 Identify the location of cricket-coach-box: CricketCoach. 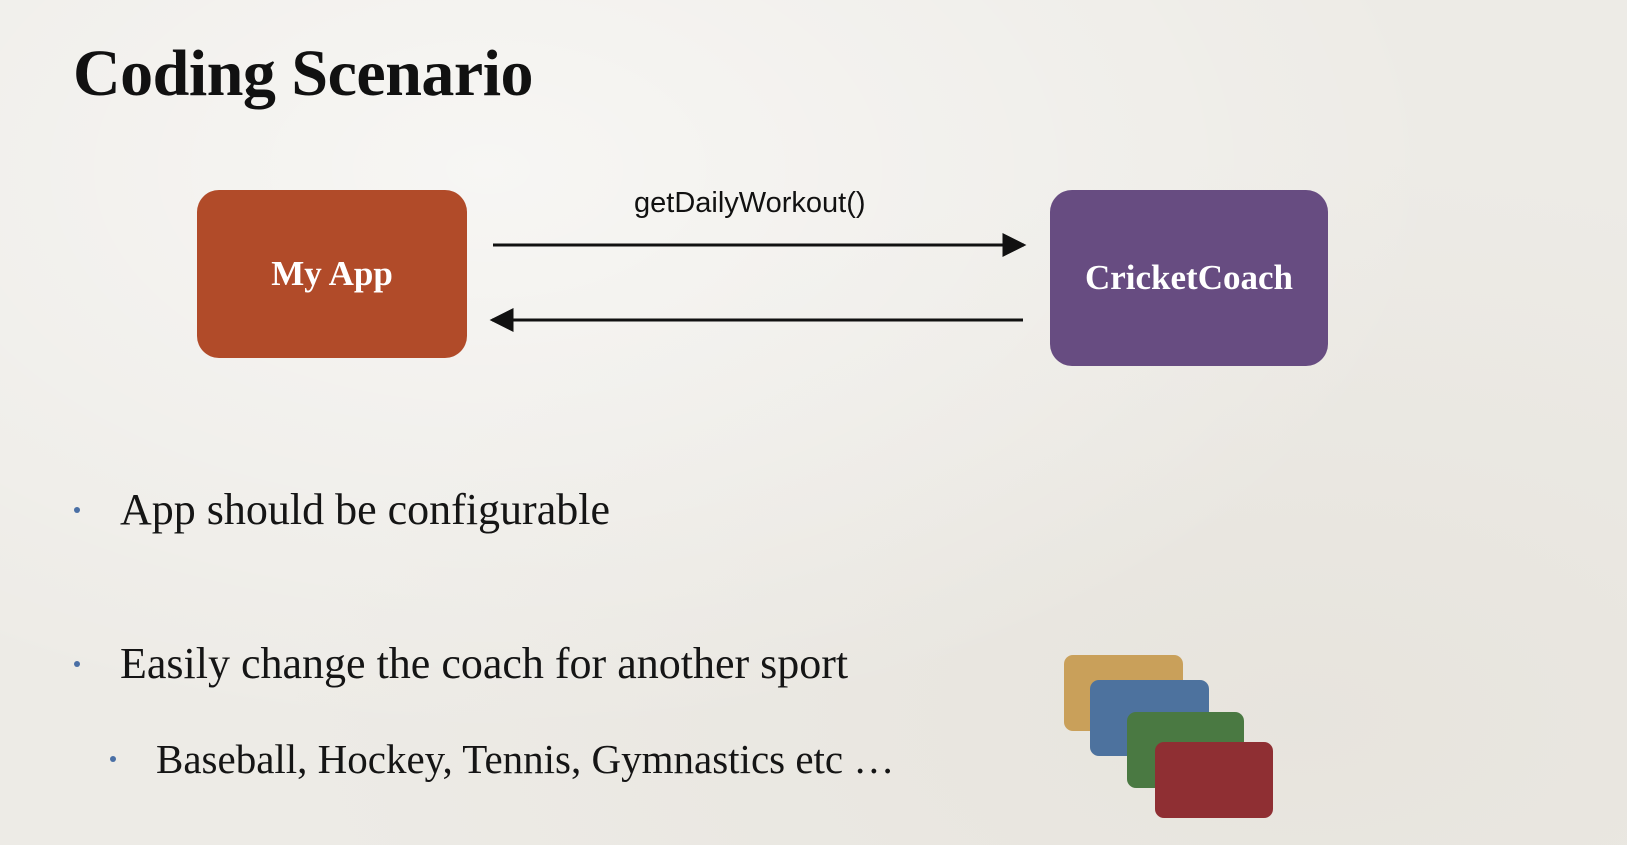
(1189, 278).